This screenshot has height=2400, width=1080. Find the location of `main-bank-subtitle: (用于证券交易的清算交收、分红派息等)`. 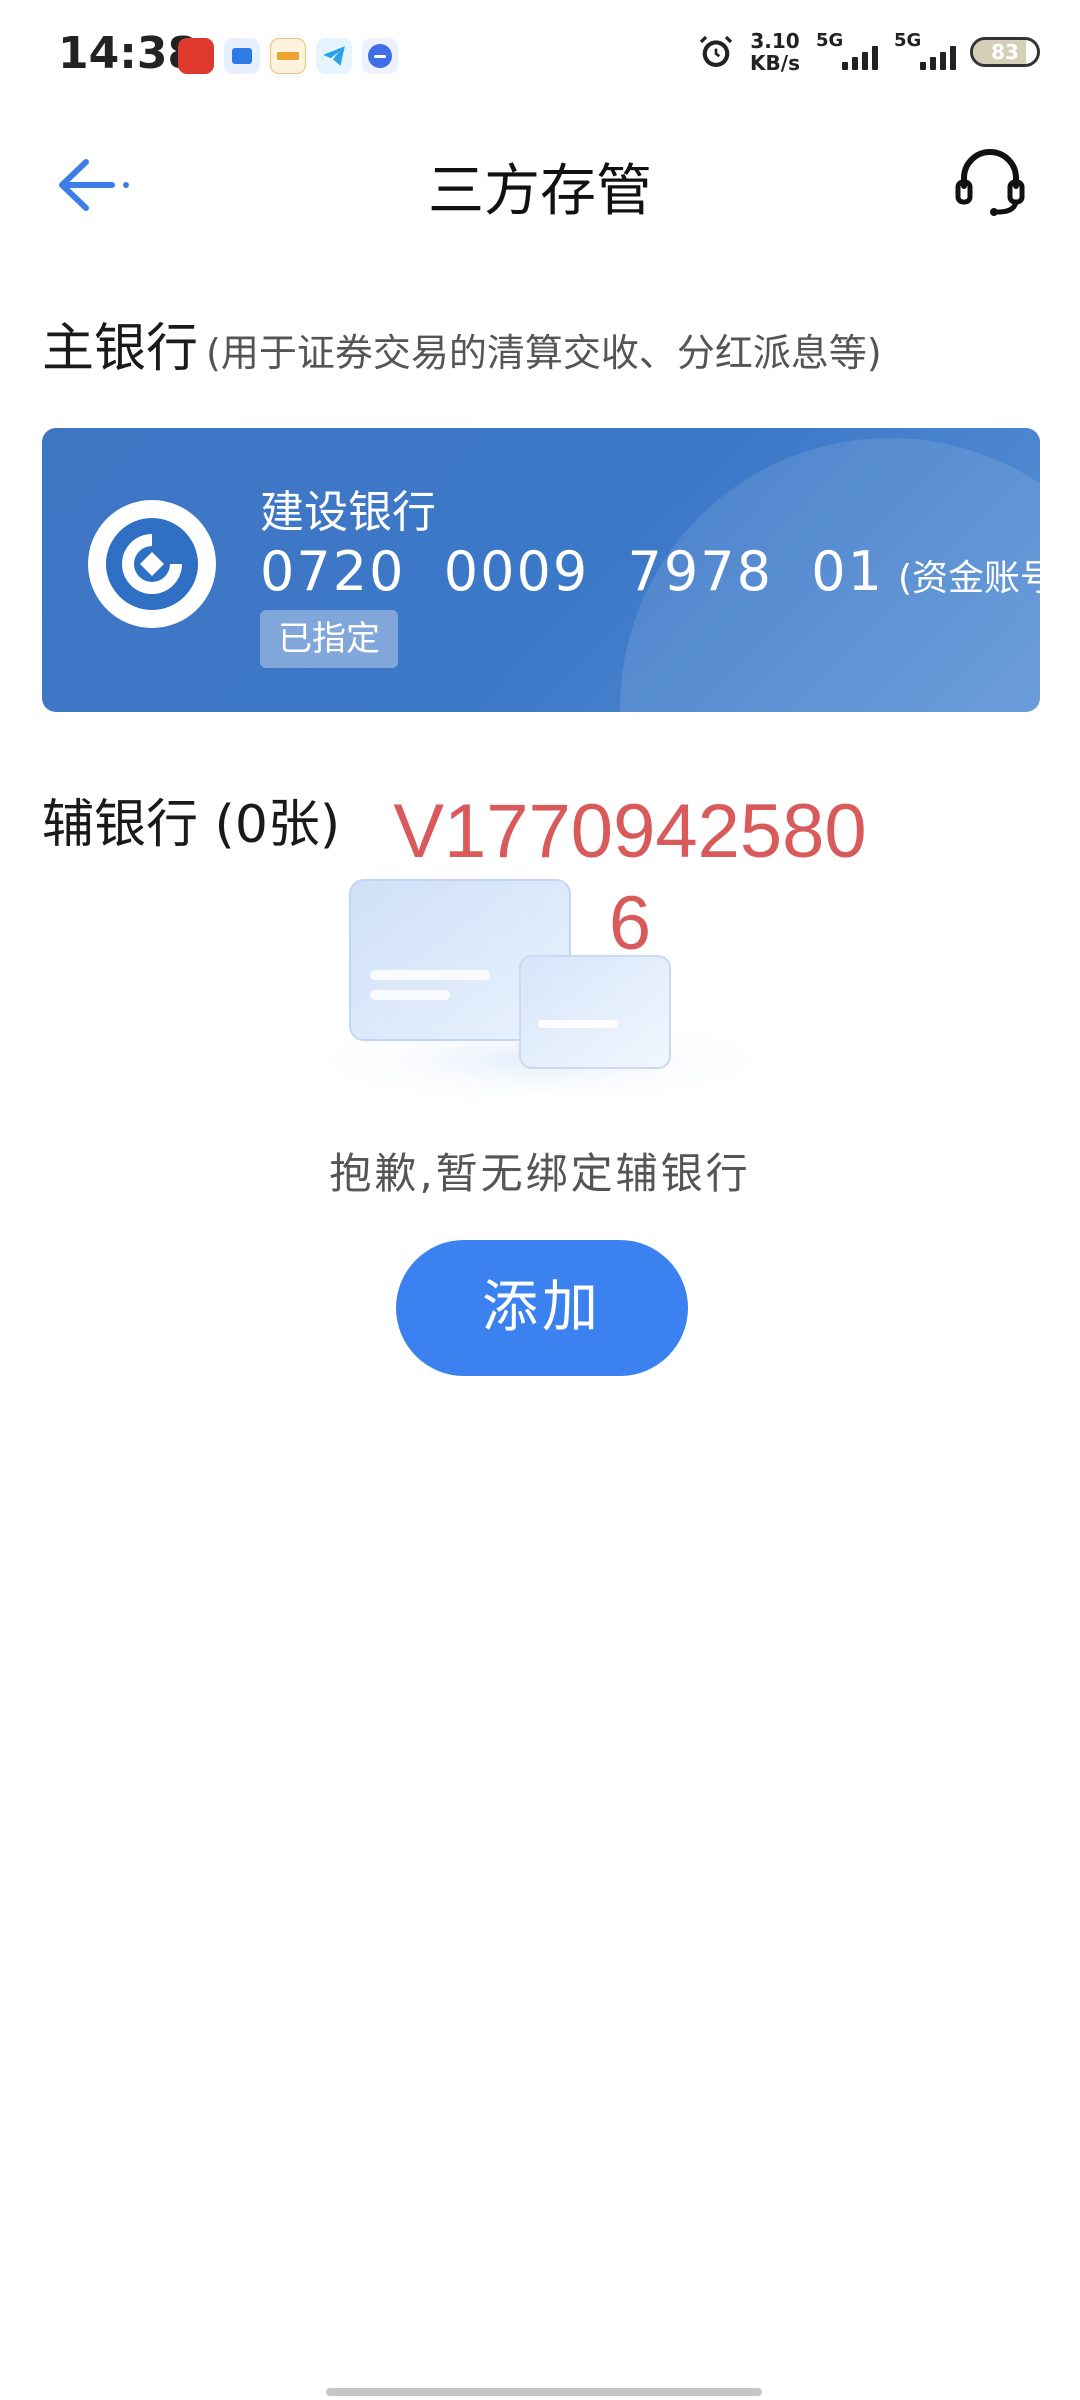

main-bank-subtitle: (用于证券交易的清算交收、分红派息等) is located at coordinates (544, 353).